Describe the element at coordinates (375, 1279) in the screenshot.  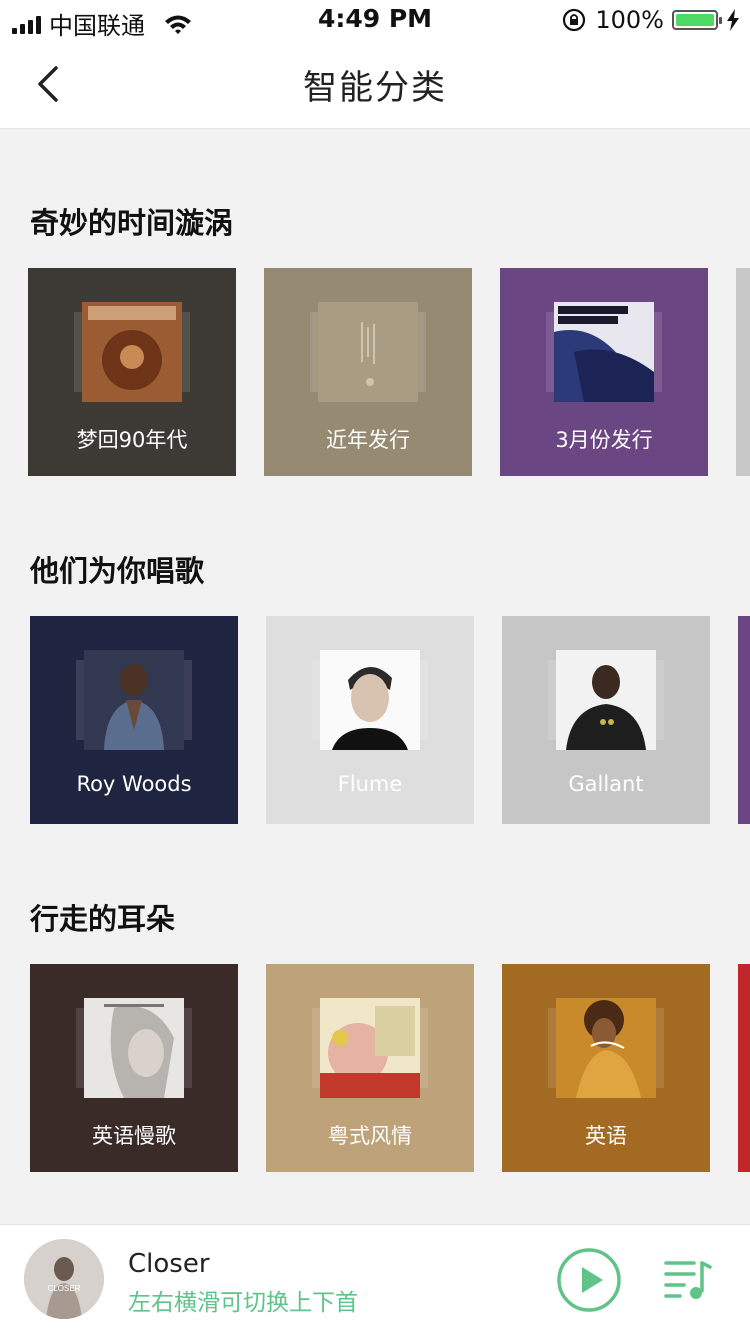
I see `mini-player: CLOSER Closer 左右横滑可切换上下首` at that location.